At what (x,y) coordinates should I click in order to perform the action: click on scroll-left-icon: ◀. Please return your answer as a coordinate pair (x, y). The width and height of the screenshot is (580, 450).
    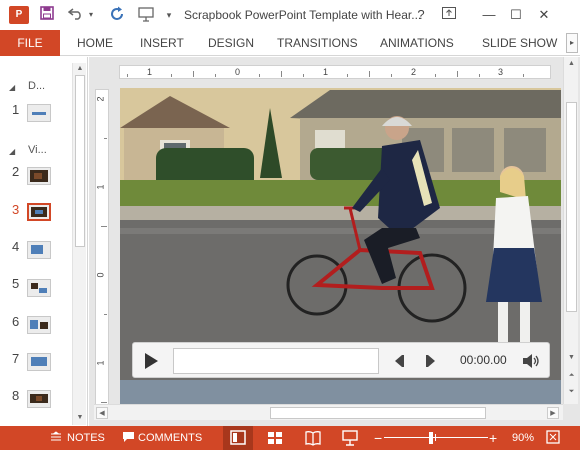
    Looking at the image, I should click on (102, 413).